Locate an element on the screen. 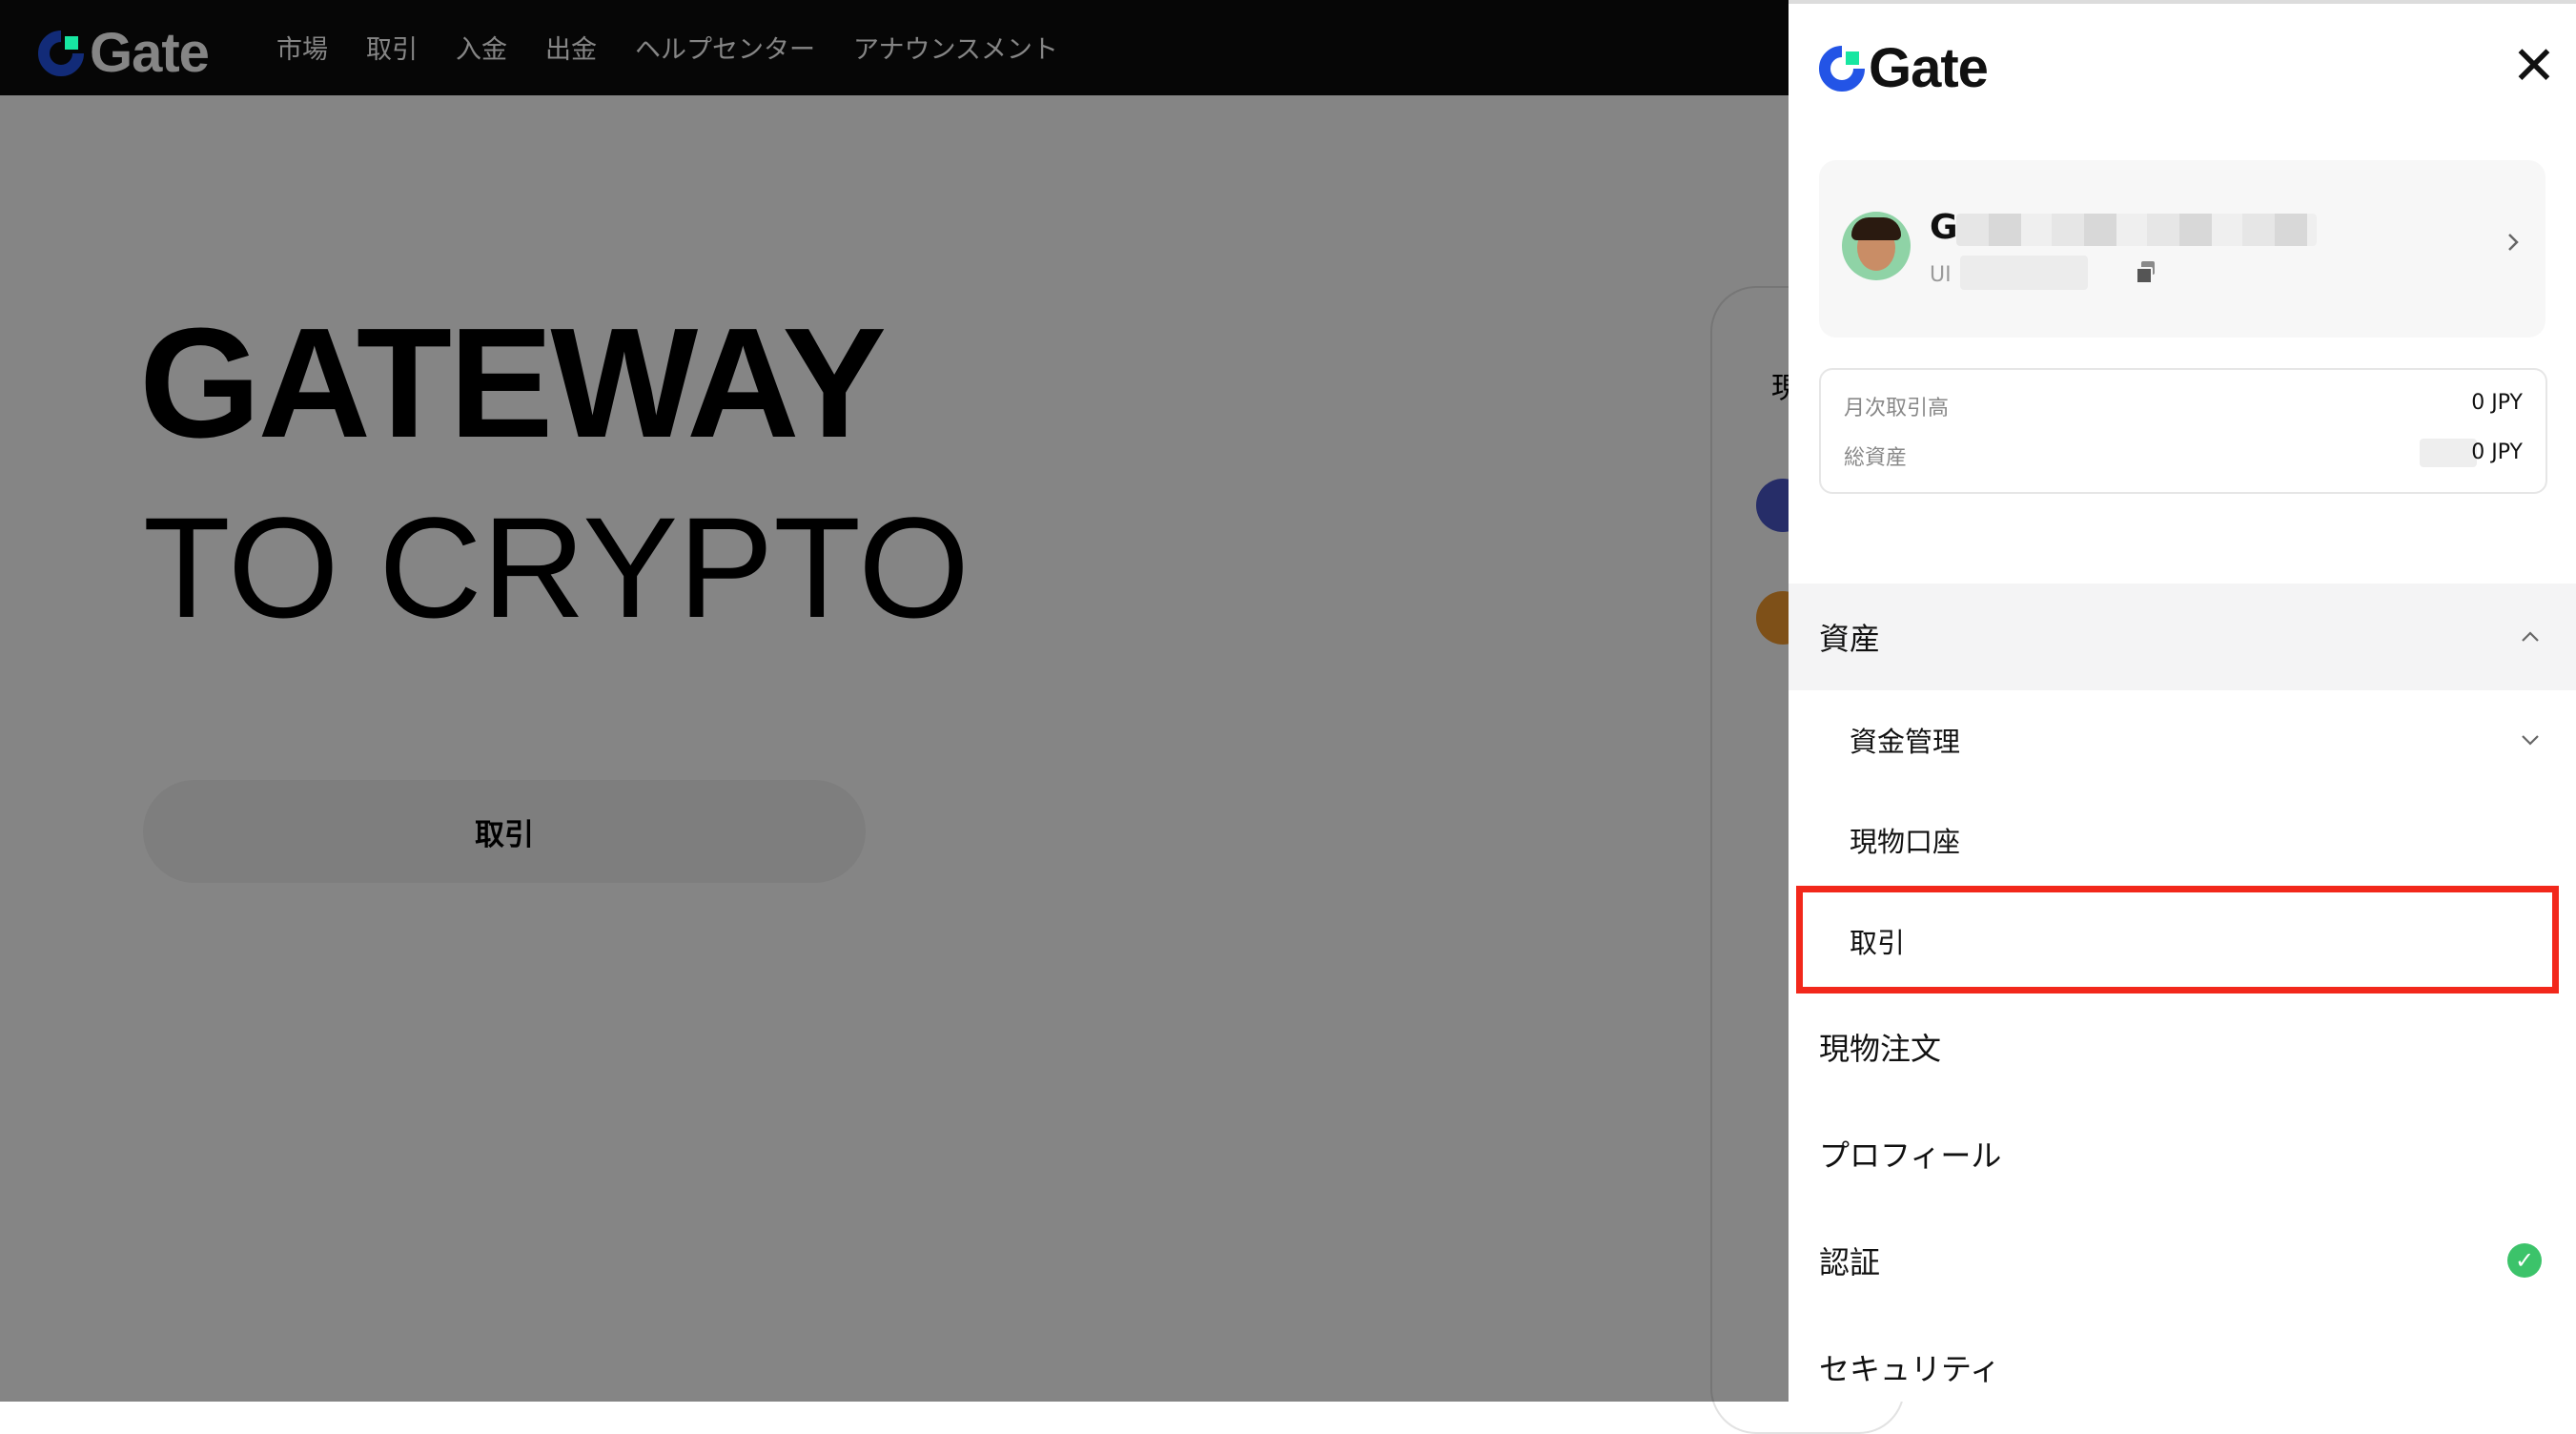 The width and height of the screenshot is (2576, 1434). menu-item-profile: プロフィール is located at coordinates (2182, 1154).